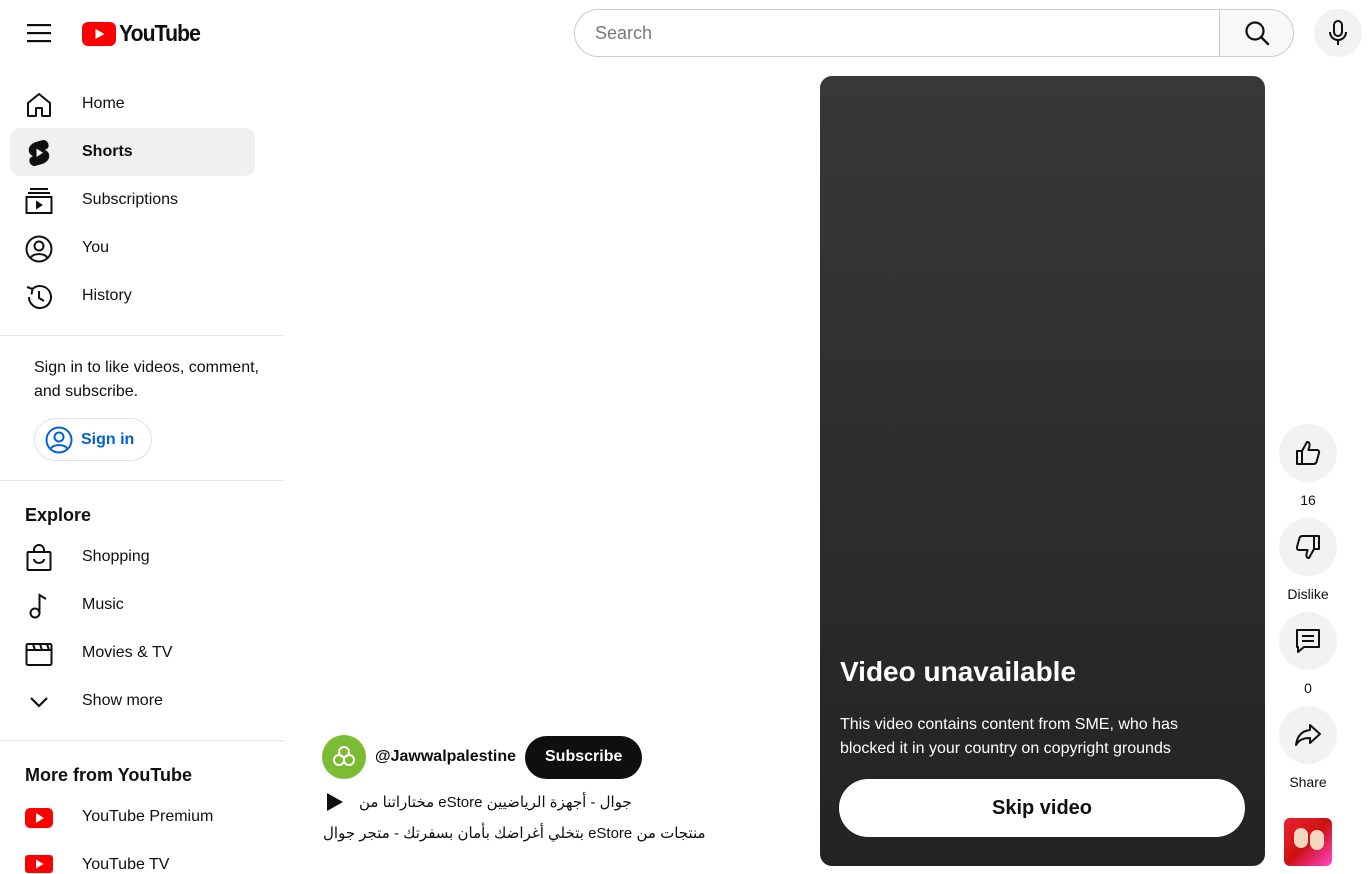 The height and width of the screenshot is (874, 1368). I want to click on search-button, so click(1256, 33).